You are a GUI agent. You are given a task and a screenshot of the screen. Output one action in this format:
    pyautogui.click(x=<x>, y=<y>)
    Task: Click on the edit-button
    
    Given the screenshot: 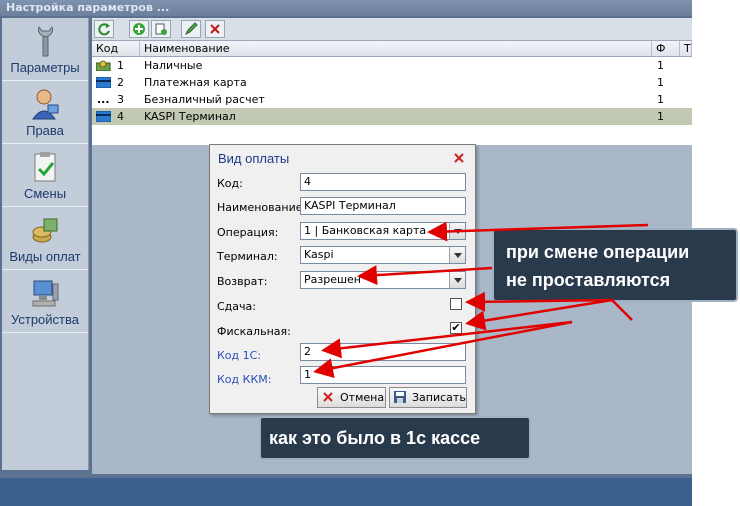 What is the action you would take?
    pyautogui.click(x=191, y=29)
    